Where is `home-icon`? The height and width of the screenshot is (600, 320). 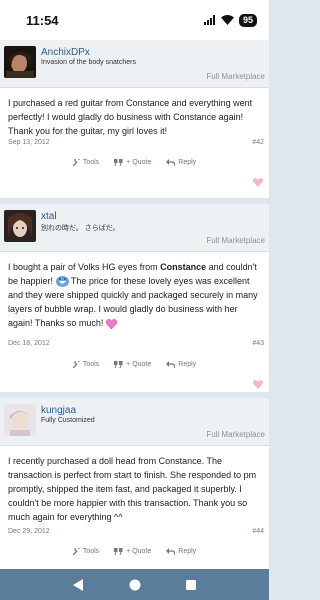 home-icon is located at coordinates (135, 585).